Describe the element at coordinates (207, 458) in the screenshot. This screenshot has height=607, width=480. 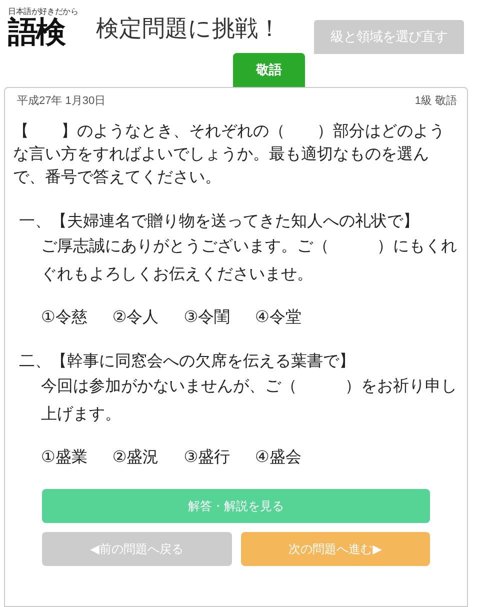
I see `answer-choice: ③盛行` at that location.